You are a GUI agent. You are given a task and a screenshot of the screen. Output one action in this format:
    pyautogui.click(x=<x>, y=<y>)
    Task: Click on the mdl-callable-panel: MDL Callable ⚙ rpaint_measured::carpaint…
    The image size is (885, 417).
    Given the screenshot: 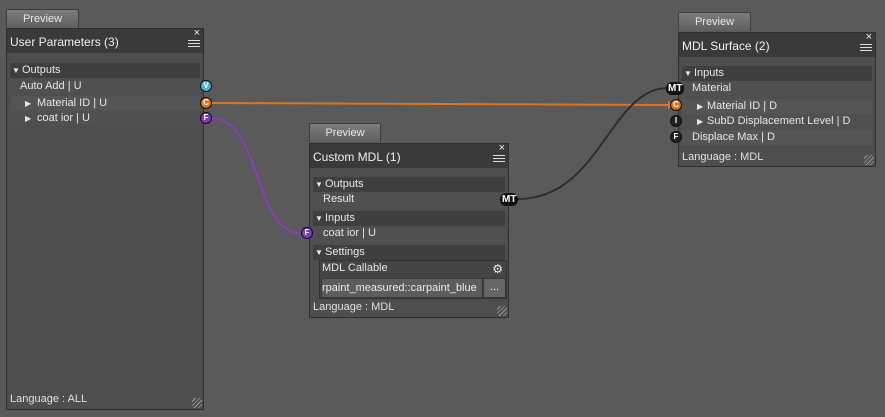 What is the action you would take?
    pyautogui.click(x=413, y=279)
    